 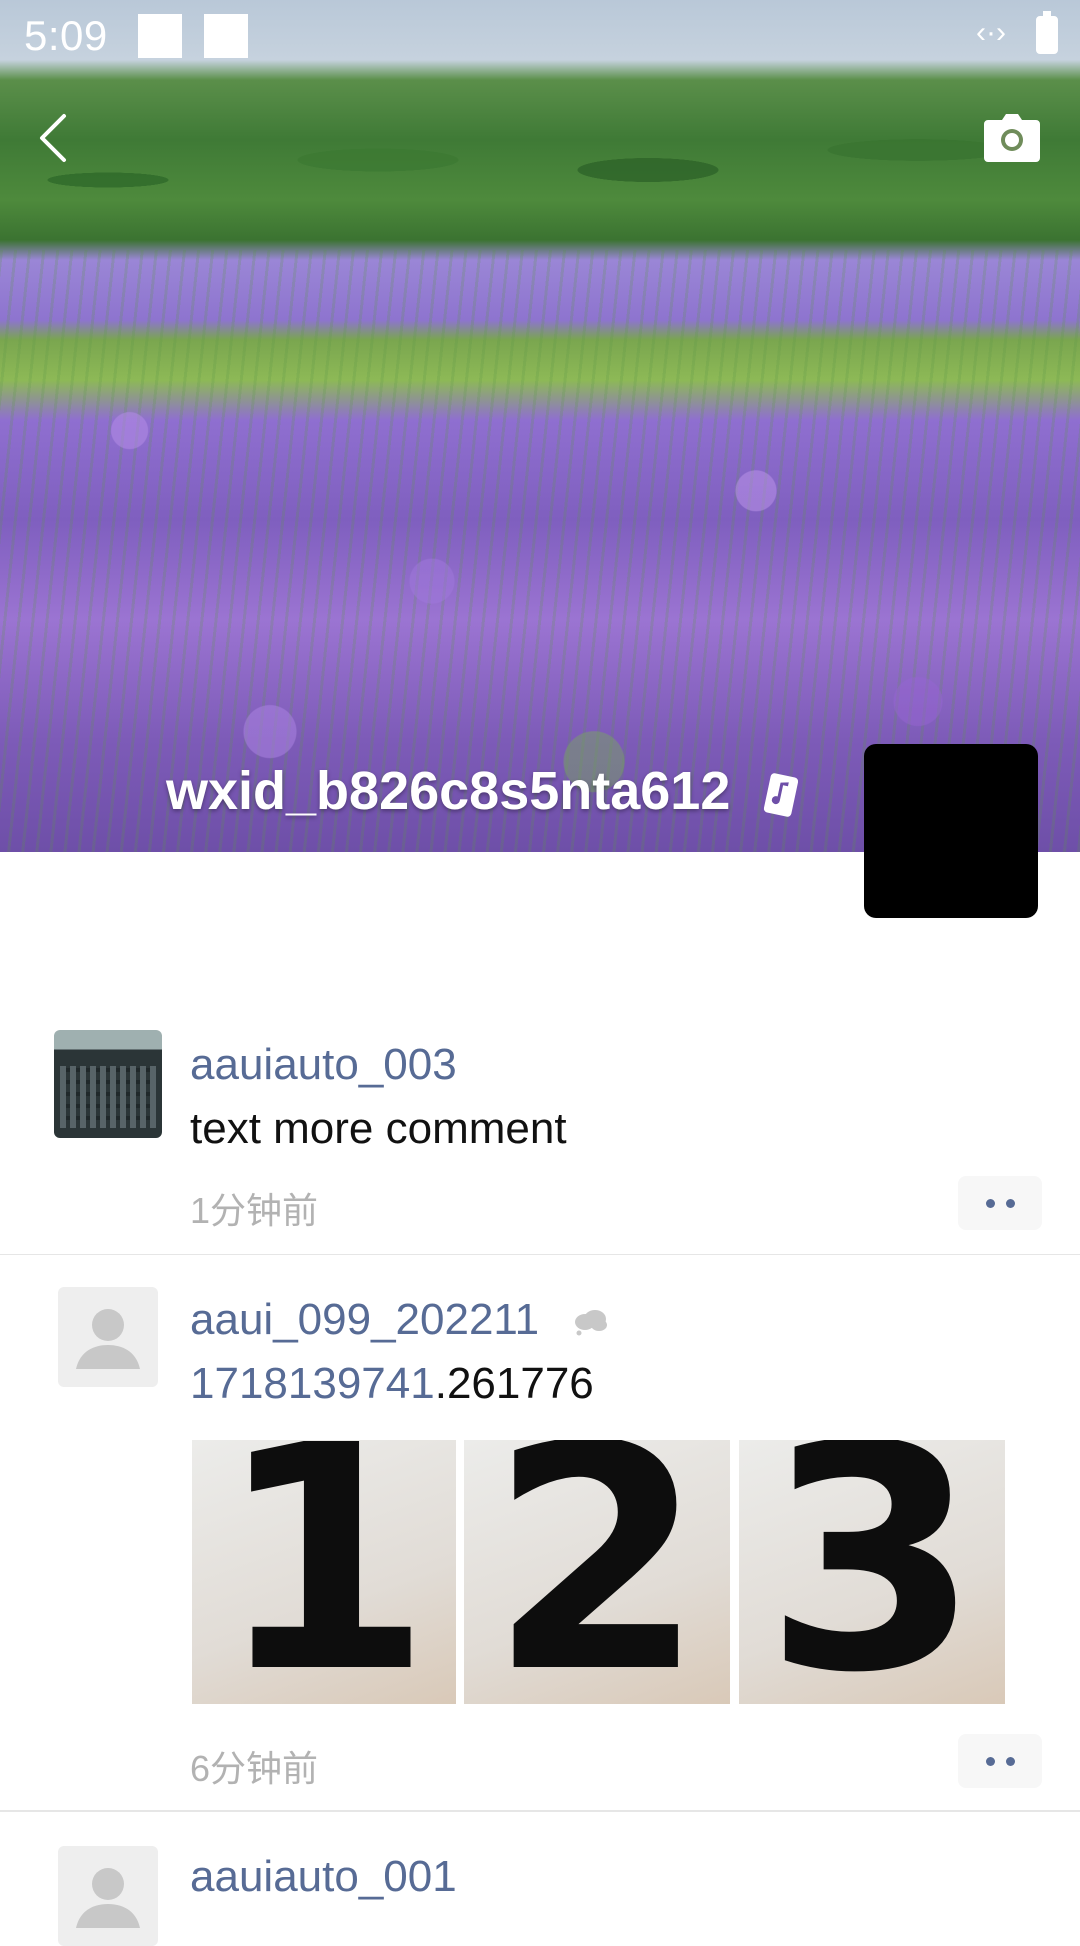 I want to click on post-image: 2, so click(x=597, y=1572).